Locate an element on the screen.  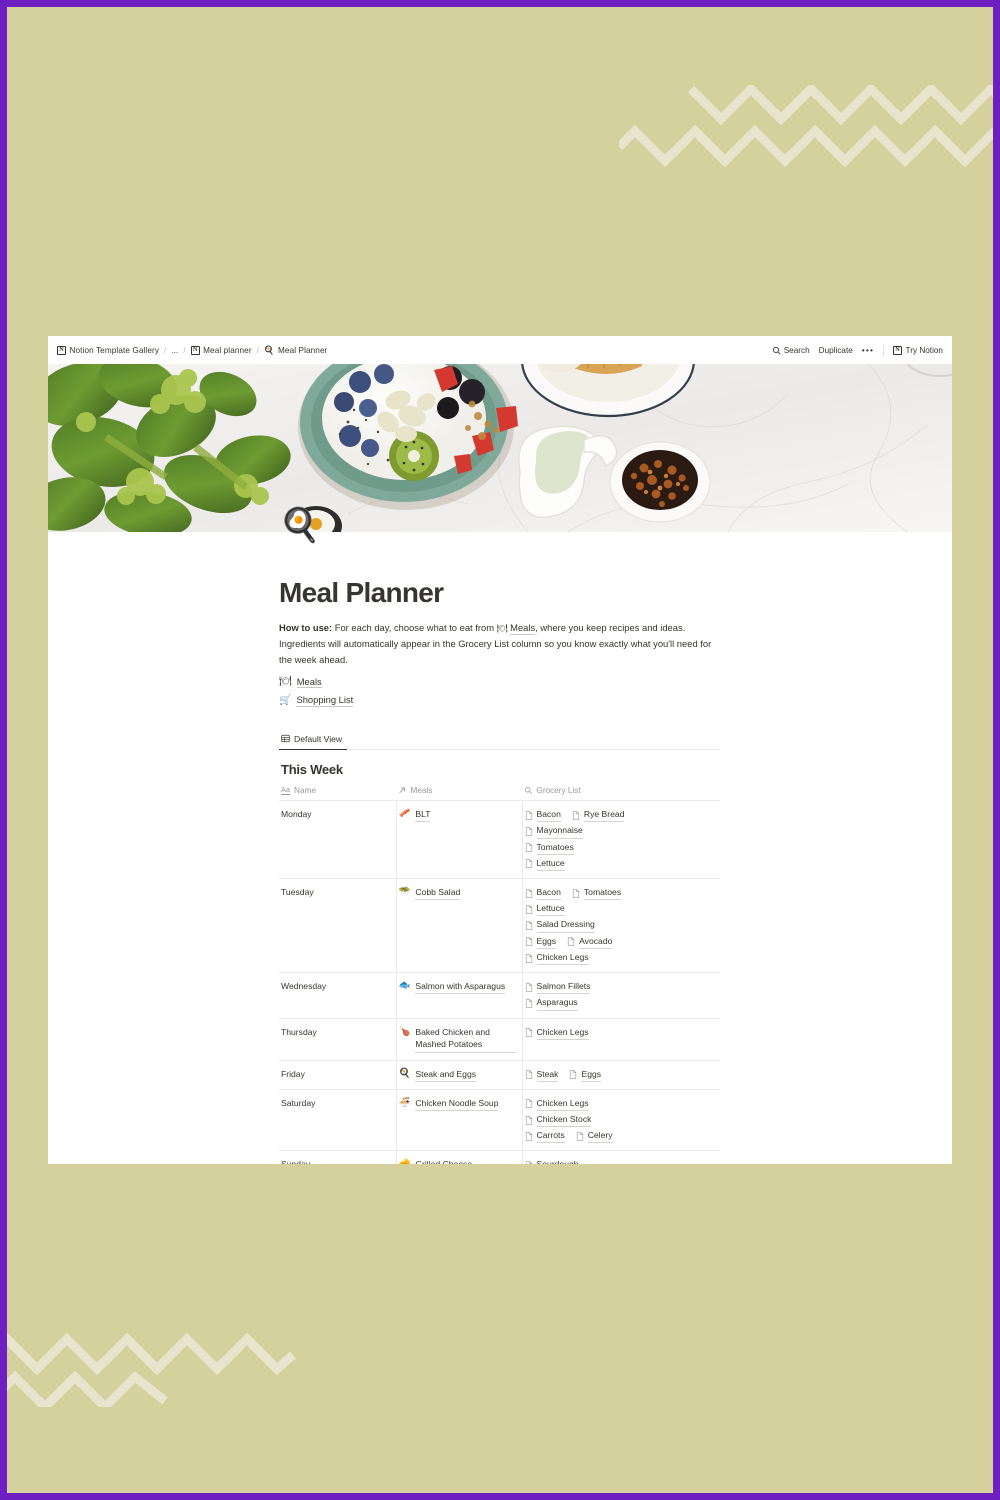
grocery-item-label: Steak is located at coordinates (547, 1075).